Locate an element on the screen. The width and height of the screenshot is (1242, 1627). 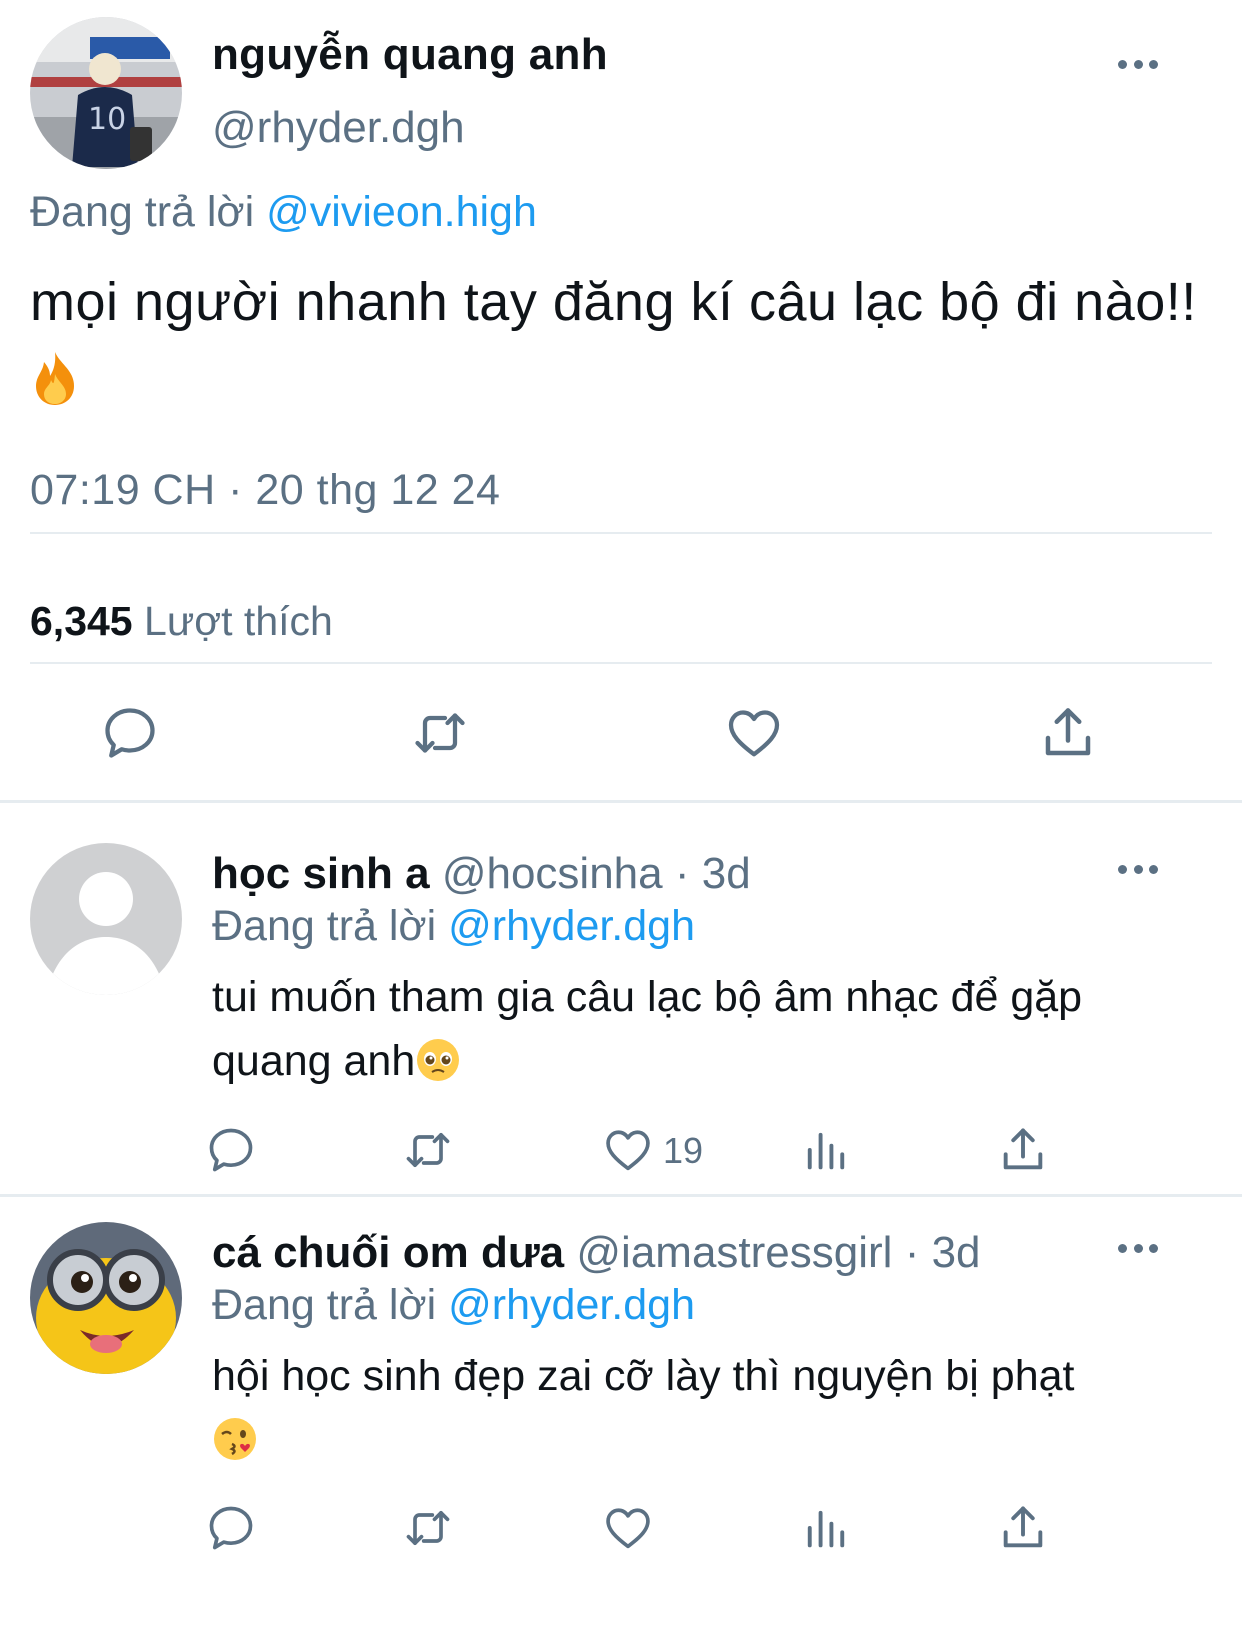
reply-handle: @iamastressgirl is located at coordinates (734, 1252).